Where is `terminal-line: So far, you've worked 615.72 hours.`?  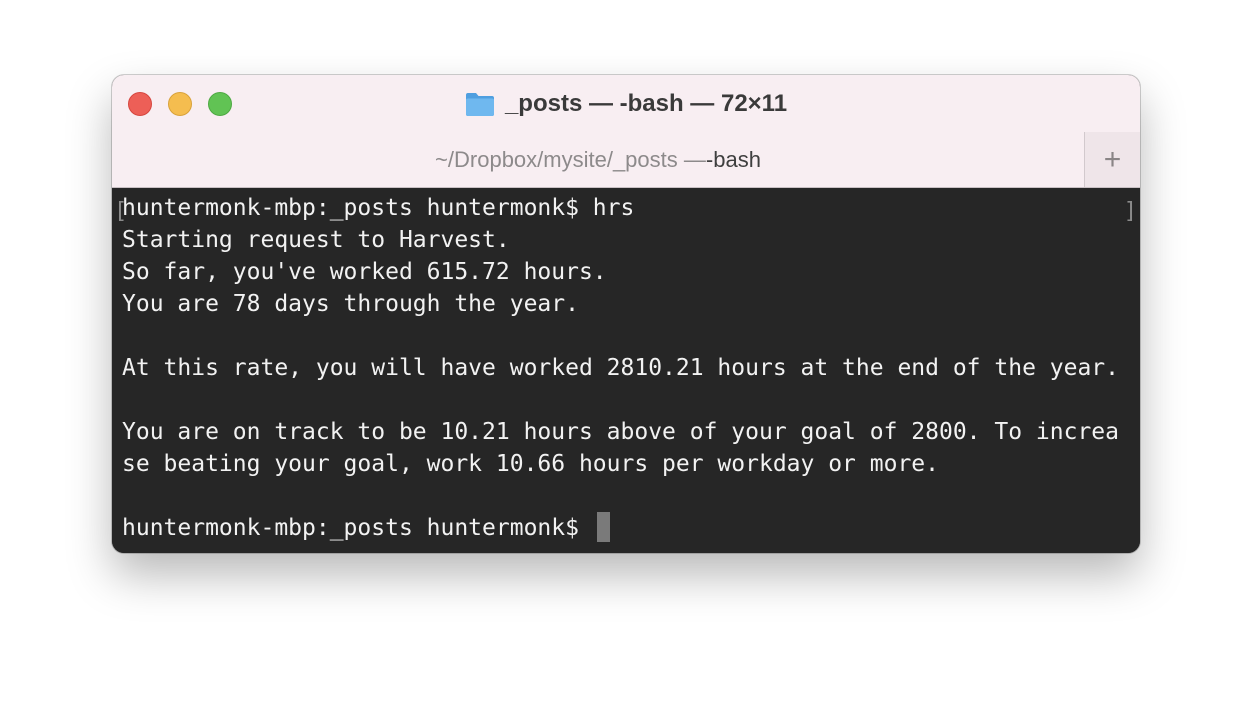
terminal-line: So far, you've worked 615.72 hours. is located at coordinates (364, 272).